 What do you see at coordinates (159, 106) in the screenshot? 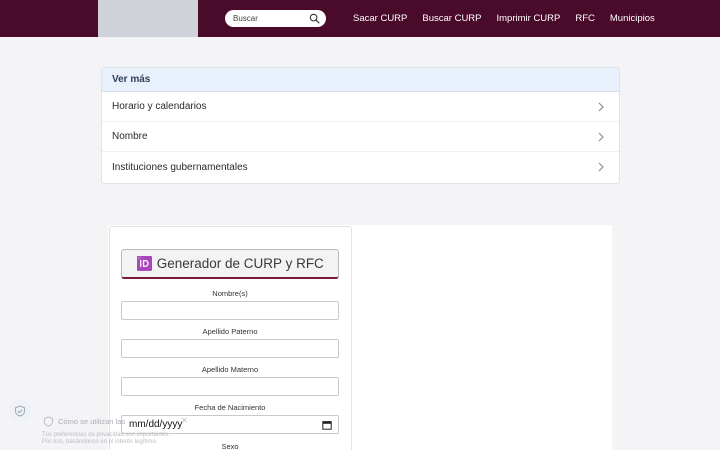
I see `ver-mas-item-label: Horario y calendarios` at bounding box center [159, 106].